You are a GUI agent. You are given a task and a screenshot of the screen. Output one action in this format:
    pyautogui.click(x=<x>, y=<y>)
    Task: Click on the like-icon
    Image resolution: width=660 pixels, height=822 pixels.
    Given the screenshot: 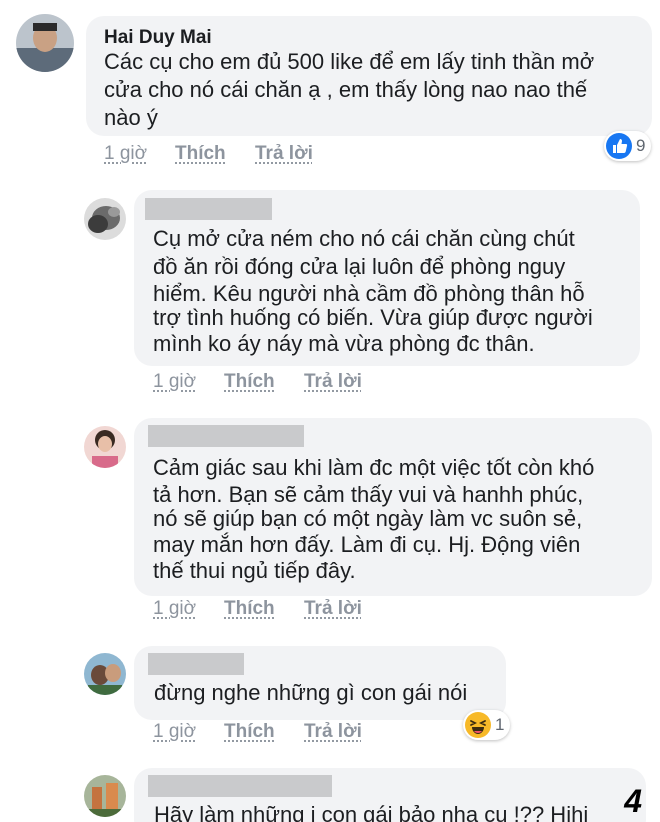 What is the action you would take?
    pyautogui.click(x=619, y=146)
    